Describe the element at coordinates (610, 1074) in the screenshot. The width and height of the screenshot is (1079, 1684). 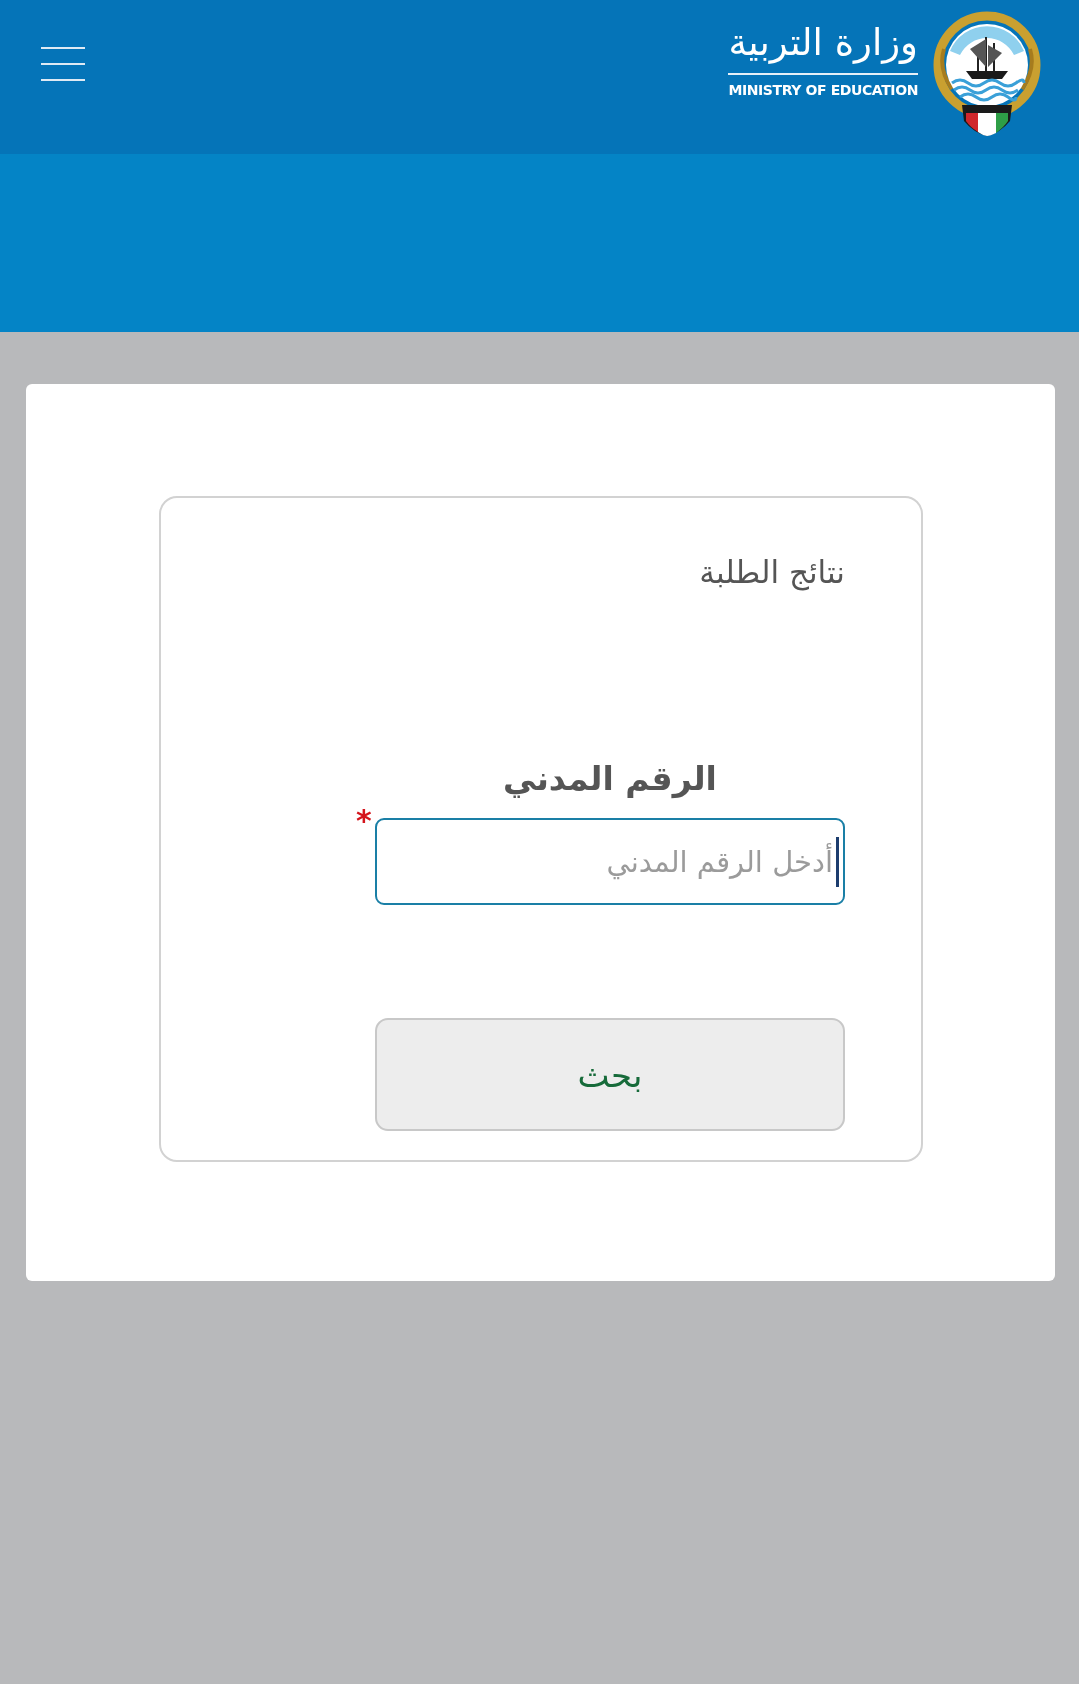
I see `search-button: بحث` at that location.